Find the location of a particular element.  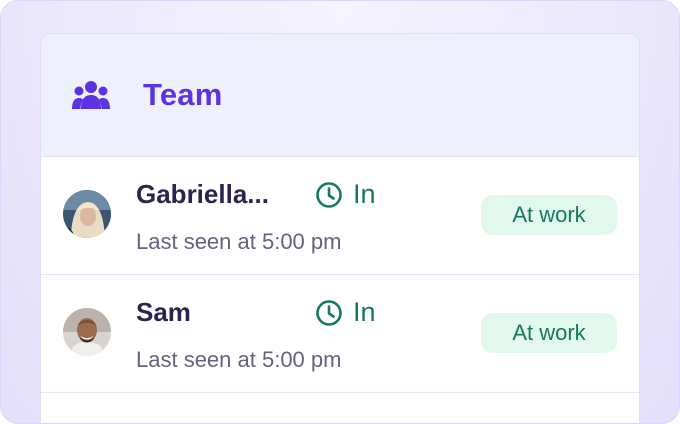

page-title: Team is located at coordinates (183, 94).